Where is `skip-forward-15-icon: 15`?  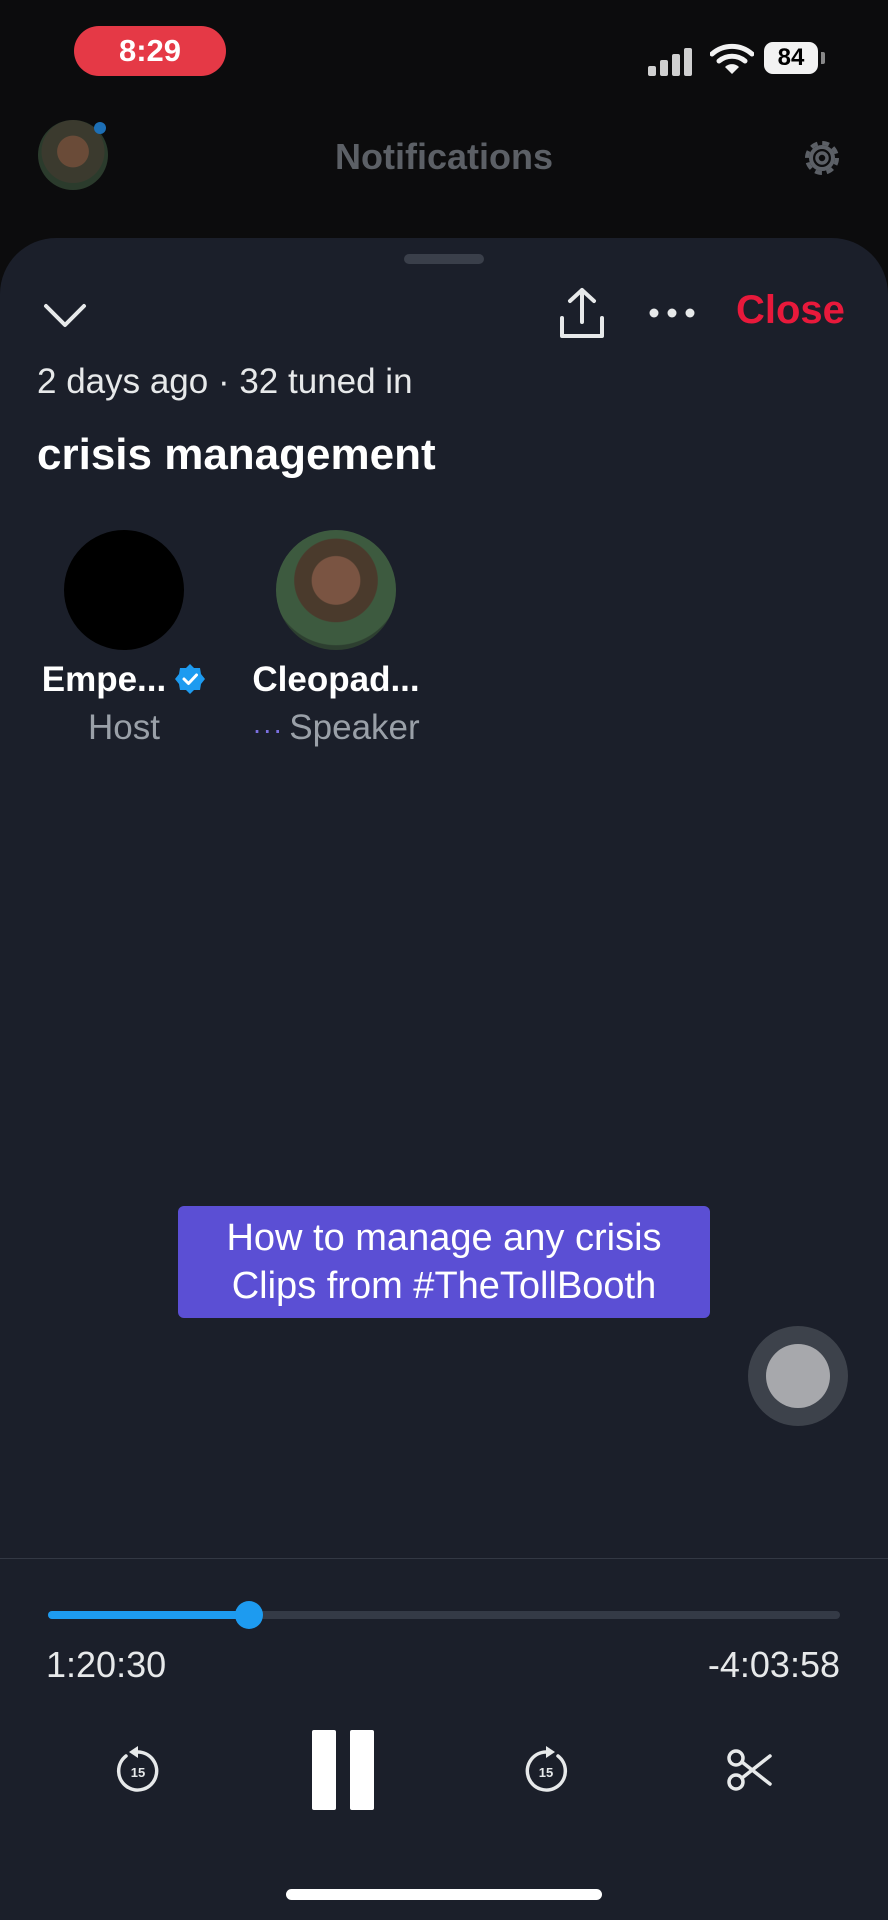
skip-forward-15-icon: 15 is located at coordinates (546, 1770).